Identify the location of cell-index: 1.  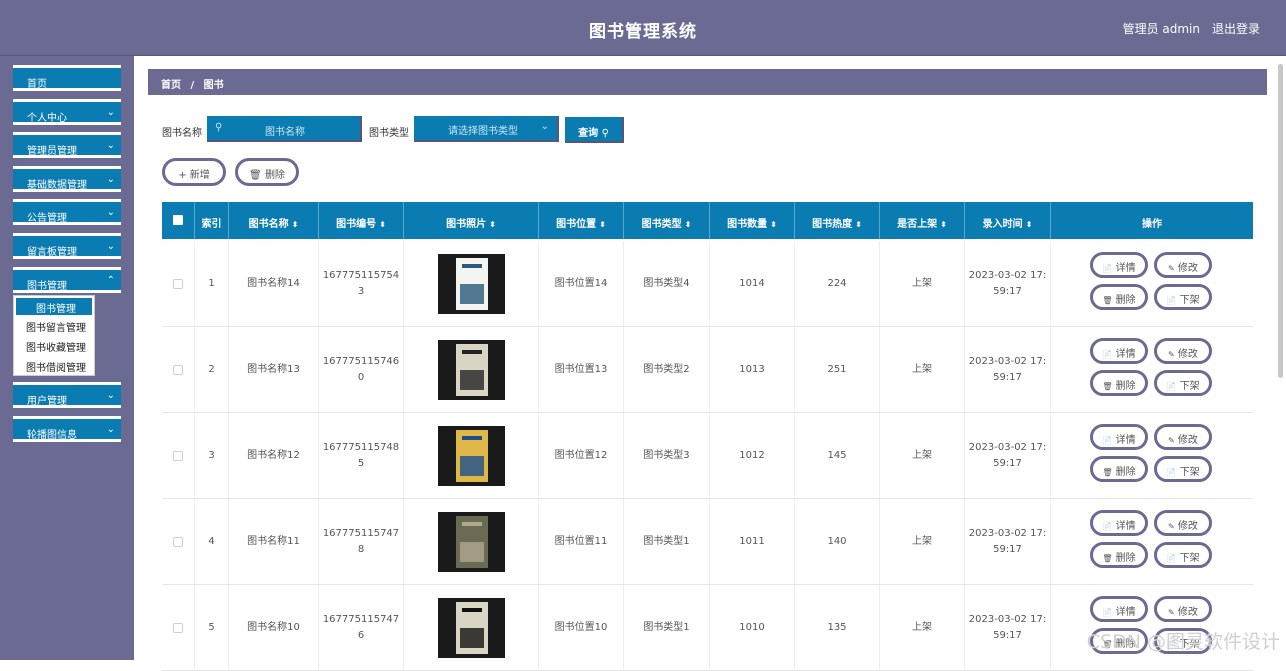
(212, 283).